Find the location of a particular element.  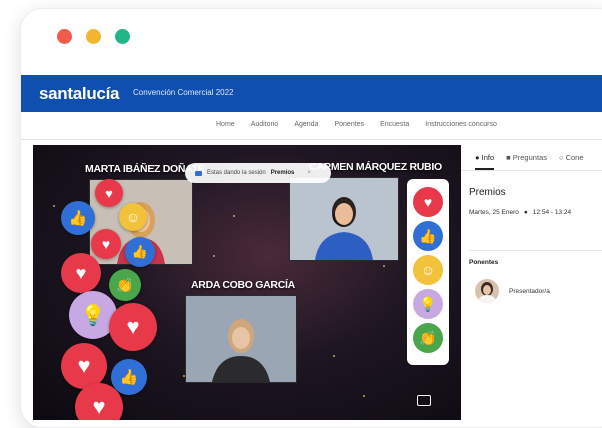

event-title: Convención Comercial 2022 is located at coordinates (183, 92).